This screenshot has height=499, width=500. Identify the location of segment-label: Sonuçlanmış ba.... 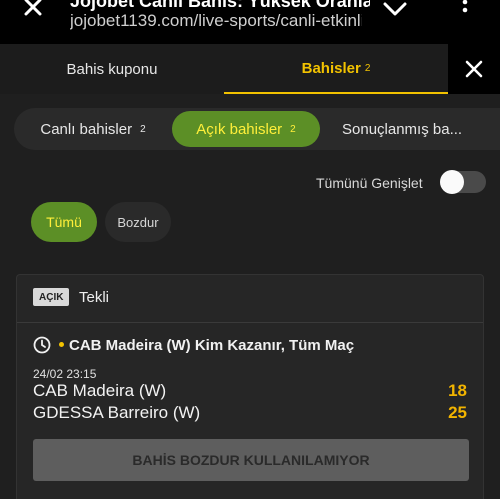
(402, 129).